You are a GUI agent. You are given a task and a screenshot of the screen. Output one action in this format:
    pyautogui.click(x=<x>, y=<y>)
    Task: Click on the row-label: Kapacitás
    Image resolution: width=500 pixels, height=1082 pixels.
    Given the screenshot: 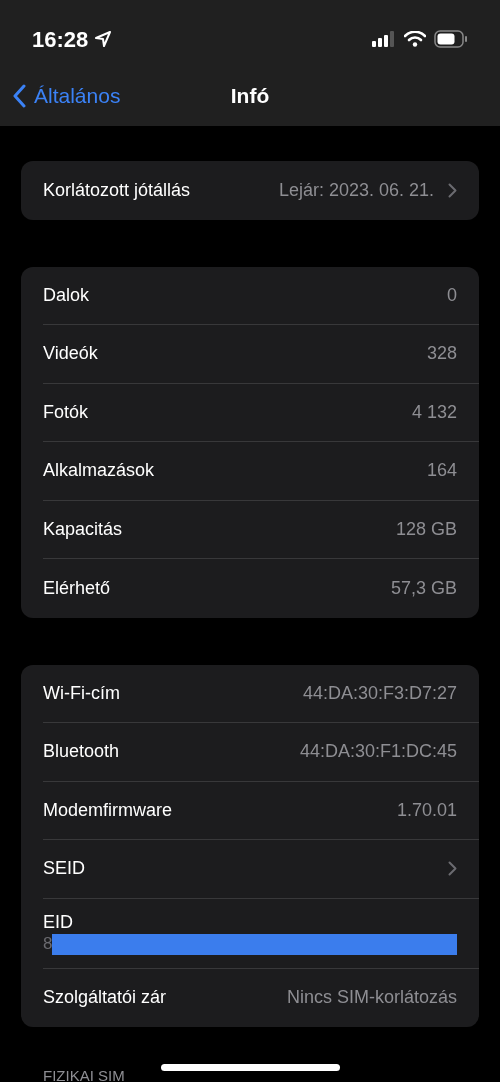 What is the action you would take?
    pyautogui.click(x=83, y=529)
    